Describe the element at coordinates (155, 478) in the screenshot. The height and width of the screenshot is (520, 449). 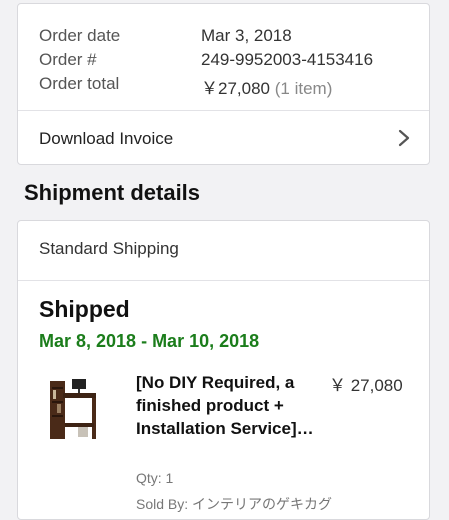
I see `product-quantity: Qty: 1` at that location.